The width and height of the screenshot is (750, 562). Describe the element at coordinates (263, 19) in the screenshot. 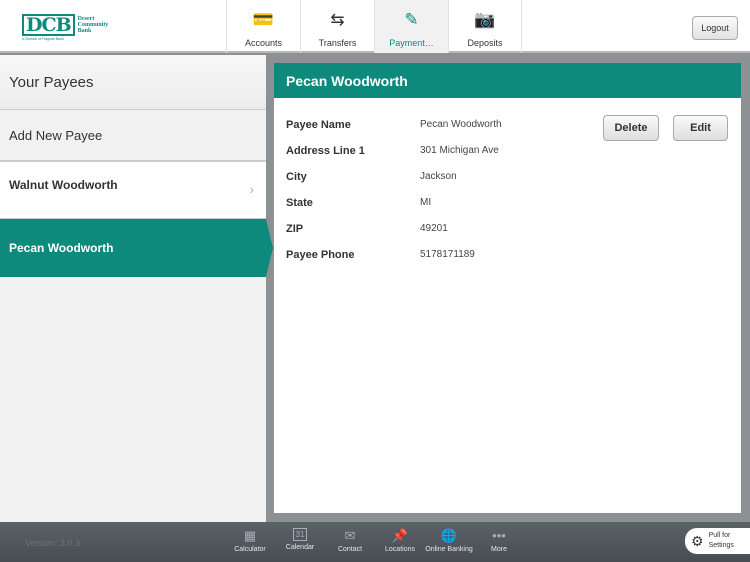

I see `credit-card-icon: 💳` at that location.